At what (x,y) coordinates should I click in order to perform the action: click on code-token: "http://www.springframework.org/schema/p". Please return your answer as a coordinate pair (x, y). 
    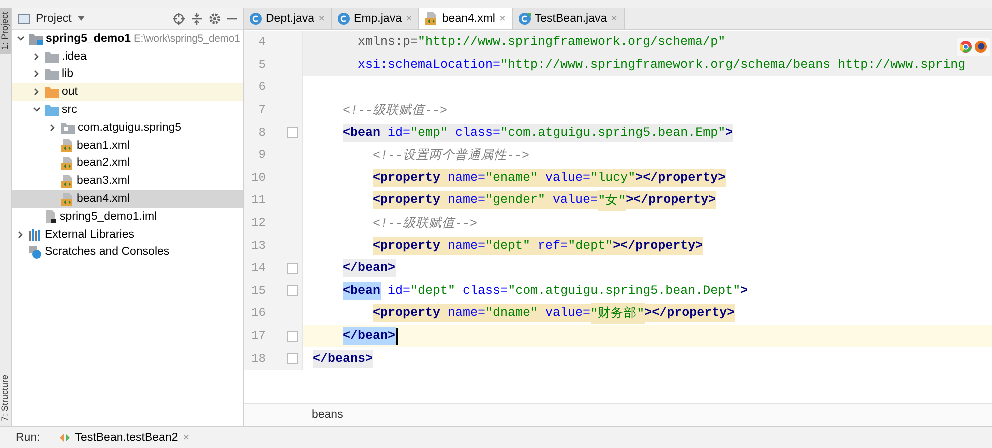
    Looking at the image, I should click on (572, 43).